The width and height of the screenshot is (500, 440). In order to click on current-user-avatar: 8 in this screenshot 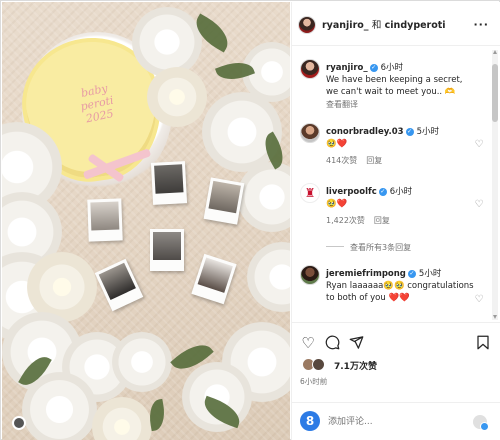, I will do `click(310, 421)`.